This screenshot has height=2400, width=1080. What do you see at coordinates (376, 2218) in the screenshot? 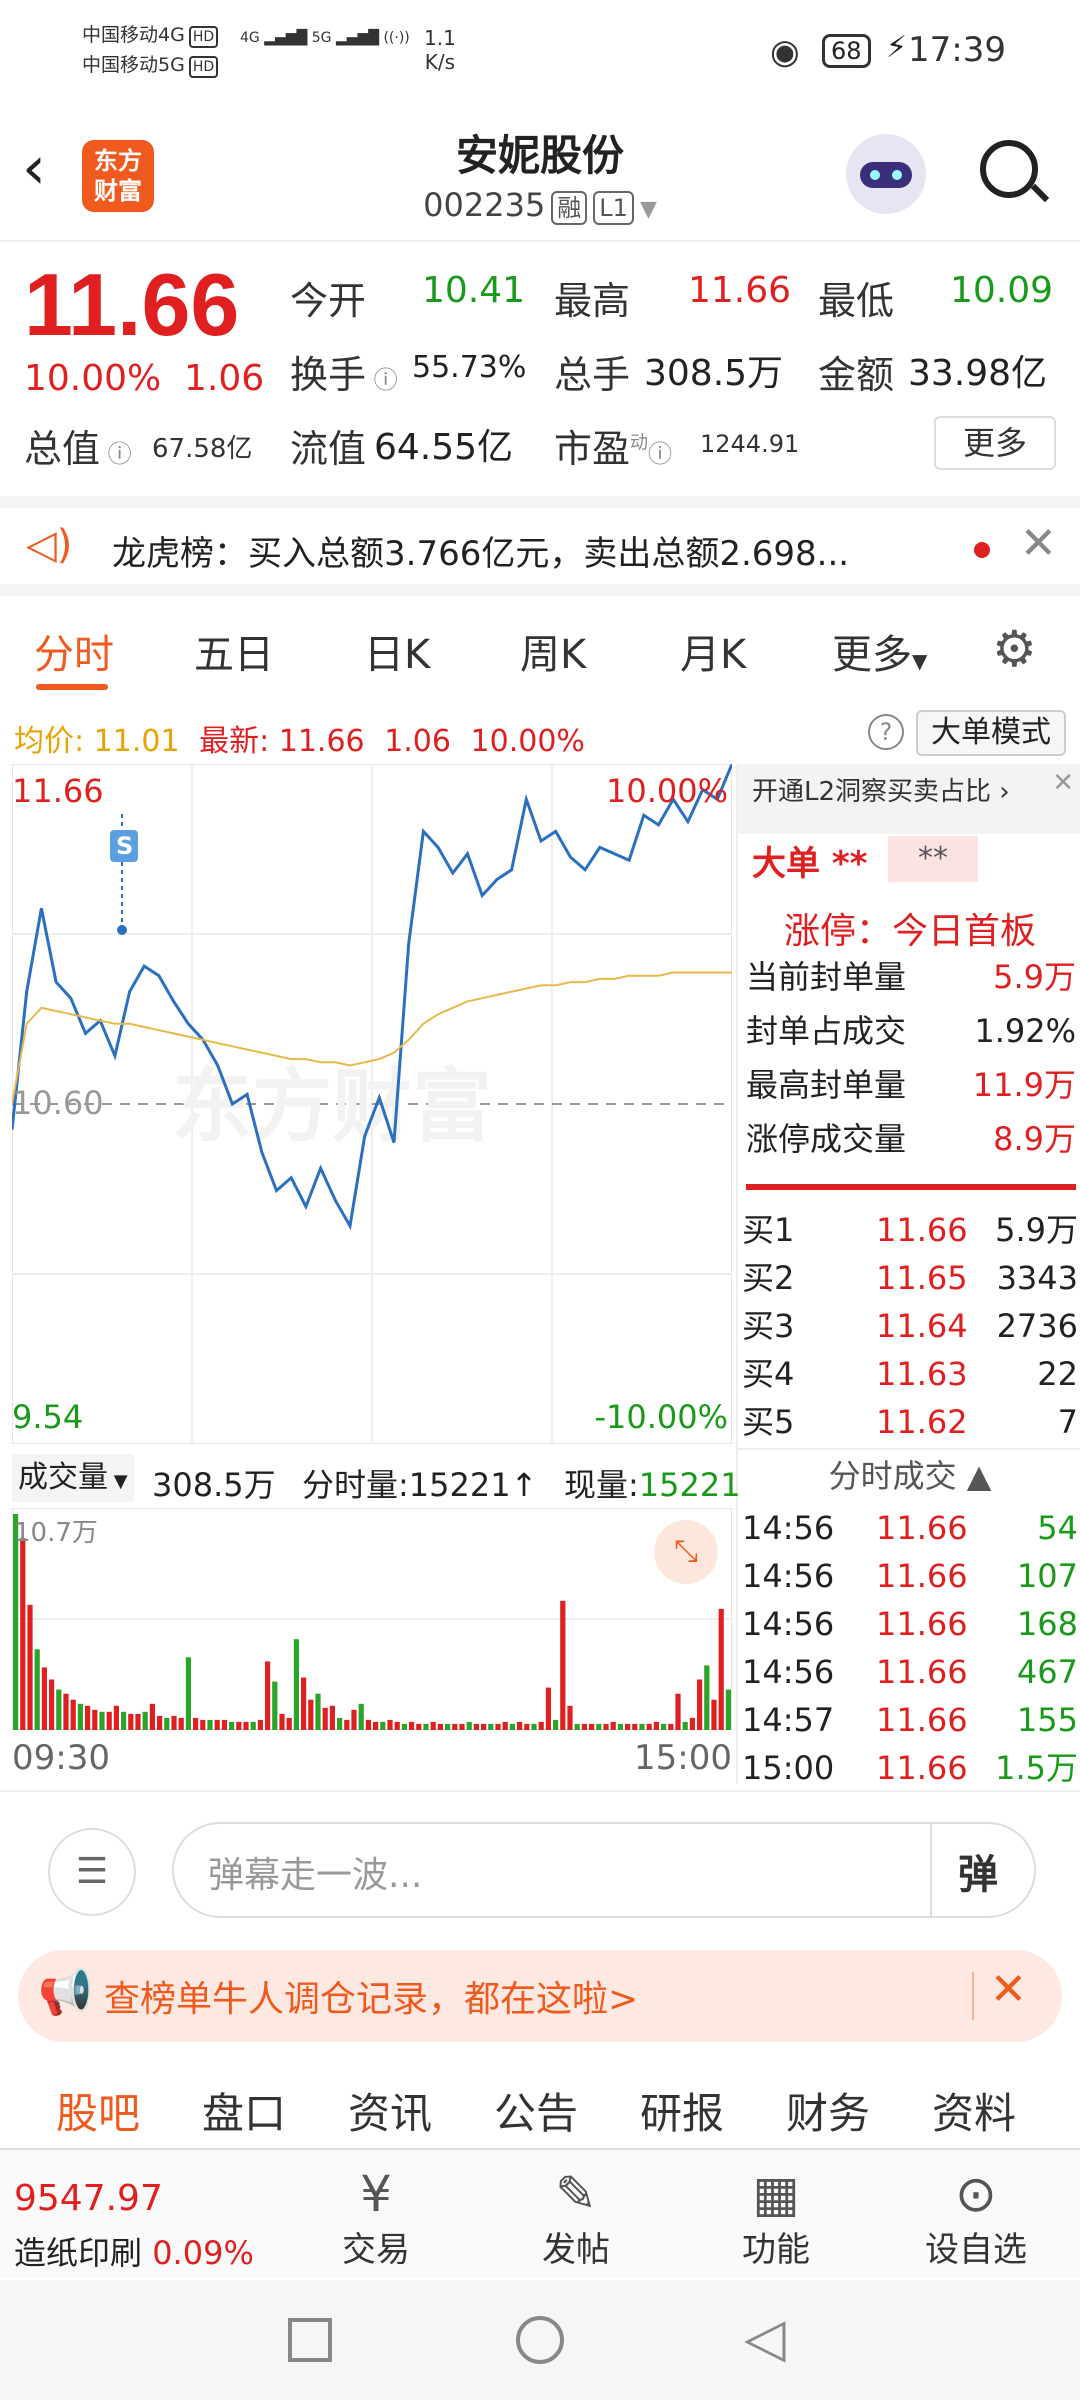
I see `trade-button: ¥ 交易` at bounding box center [376, 2218].